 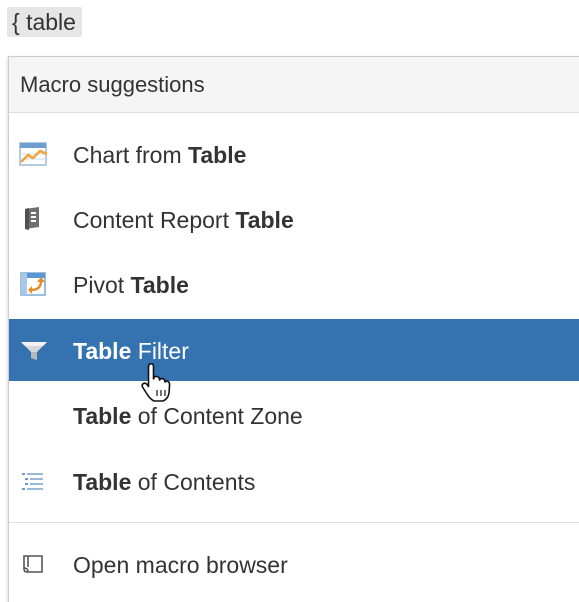 What do you see at coordinates (131, 285) in the screenshot?
I see `suggestion-label: Pivot Table` at bounding box center [131, 285].